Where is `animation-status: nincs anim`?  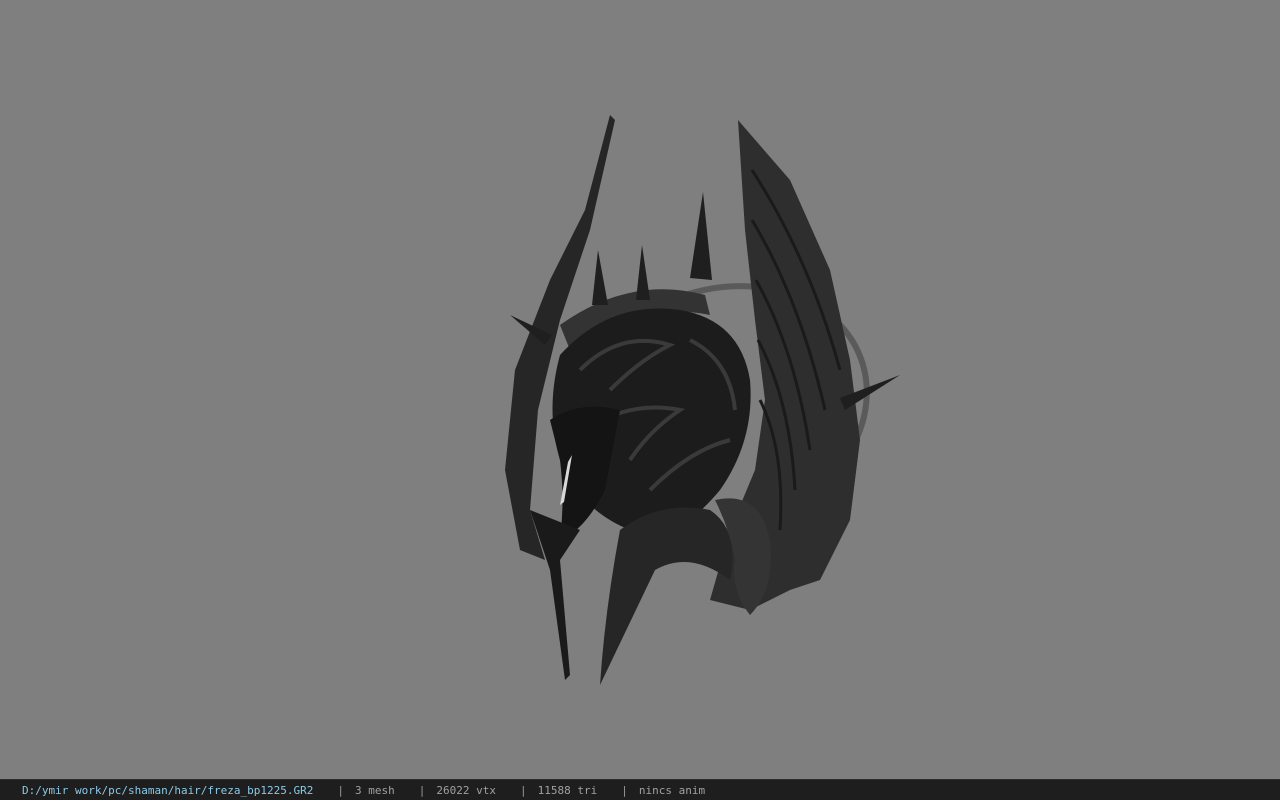 animation-status: nincs anim is located at coordinates (672, 790).